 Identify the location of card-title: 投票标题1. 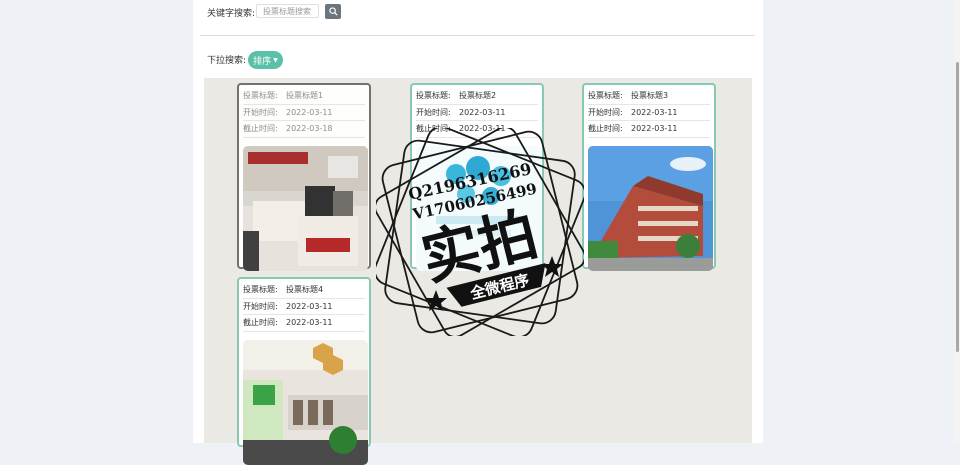
(305, 96).